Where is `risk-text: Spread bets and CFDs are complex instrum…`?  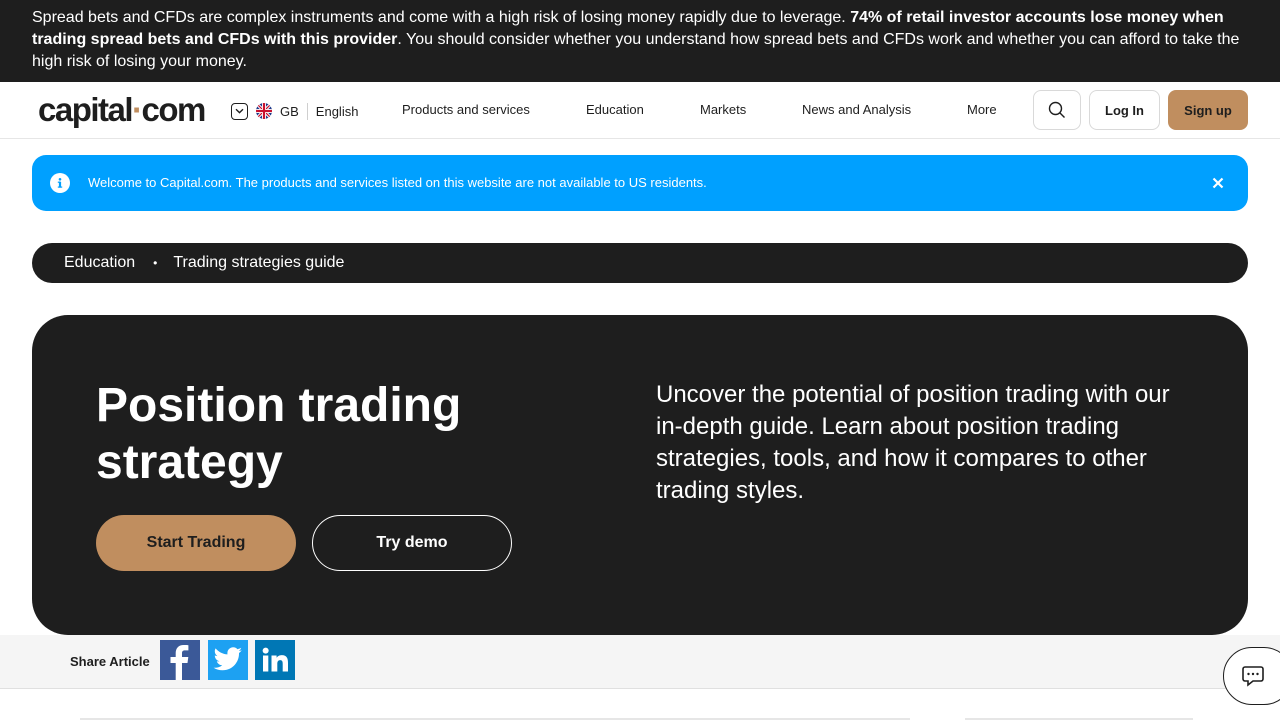
risk-text: Spread bets and CFDs are complex instrum… is located at coordinates (441, 17).